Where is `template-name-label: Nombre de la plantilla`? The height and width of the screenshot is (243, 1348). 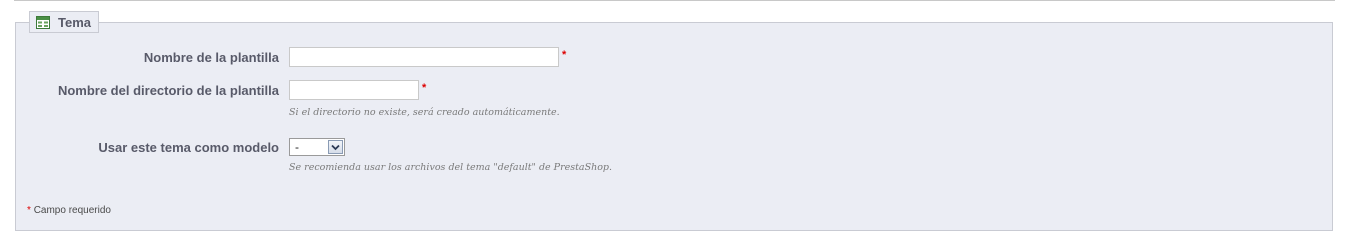 template-name-label: Nombre de la plantilla is located at coordinates (211, 57).